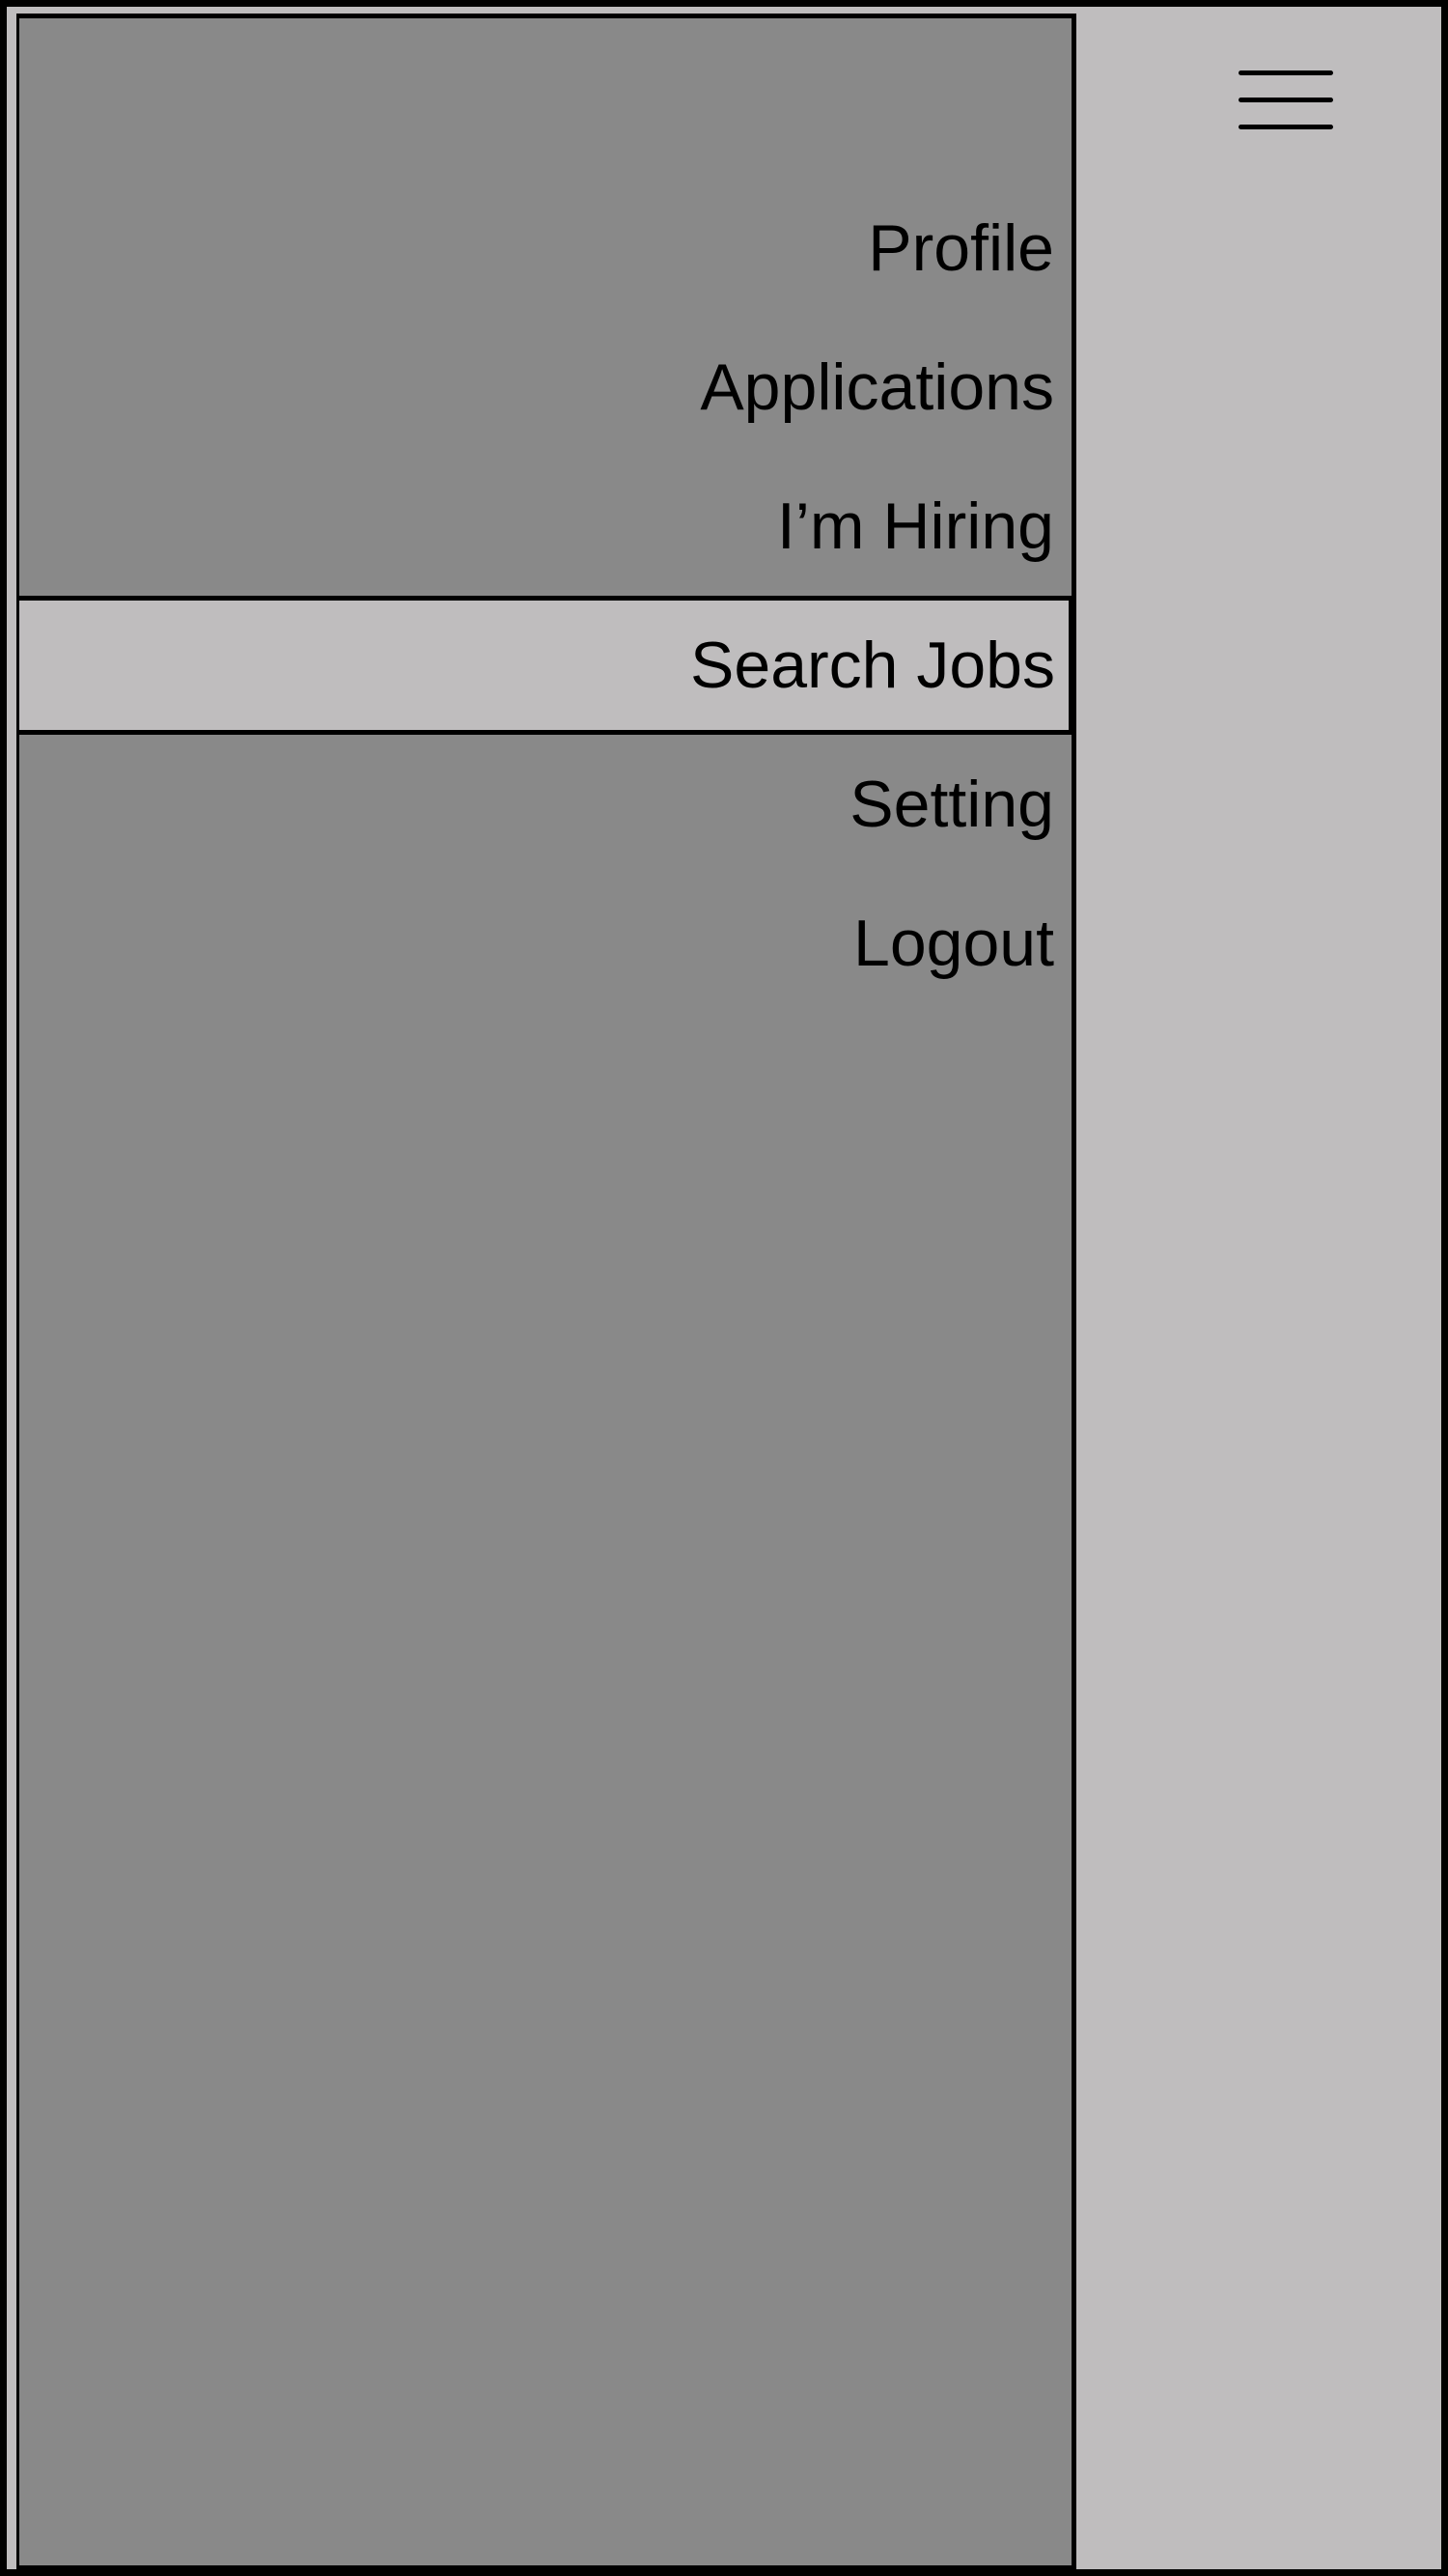 The height and width of the screenshot is (2576, 1448). I want to click on menu-item-label: Profile, so click(961, 248).